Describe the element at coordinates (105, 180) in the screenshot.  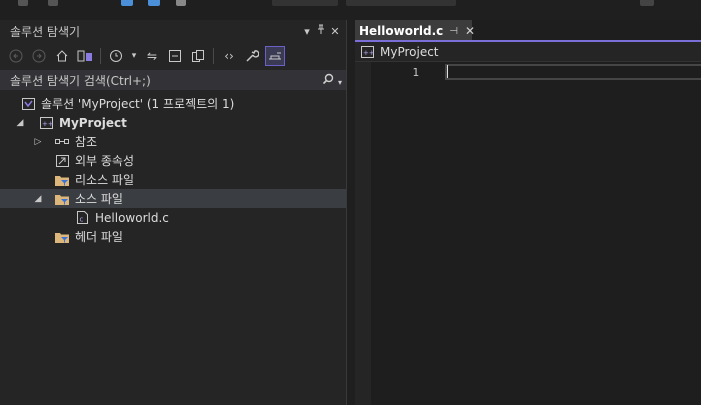
I see `tree-label: 리소스 파일` at that location.